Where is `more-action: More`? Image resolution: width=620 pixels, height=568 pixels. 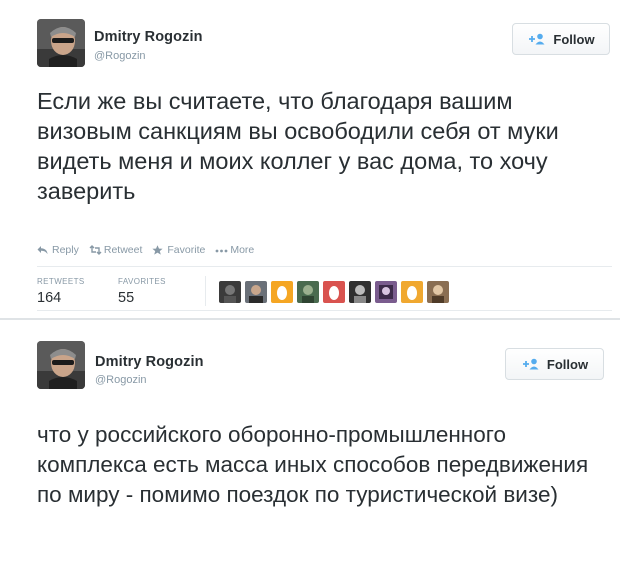 more-action: More is located at coordinates (234, 250).